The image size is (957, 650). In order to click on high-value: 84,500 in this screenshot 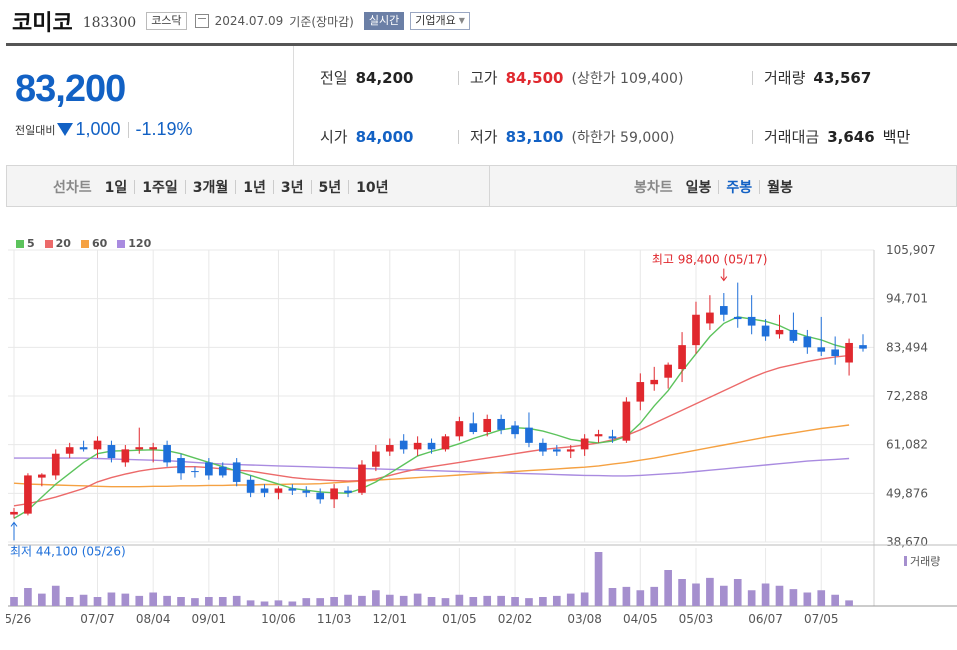, I will do `click(534, 77)`.